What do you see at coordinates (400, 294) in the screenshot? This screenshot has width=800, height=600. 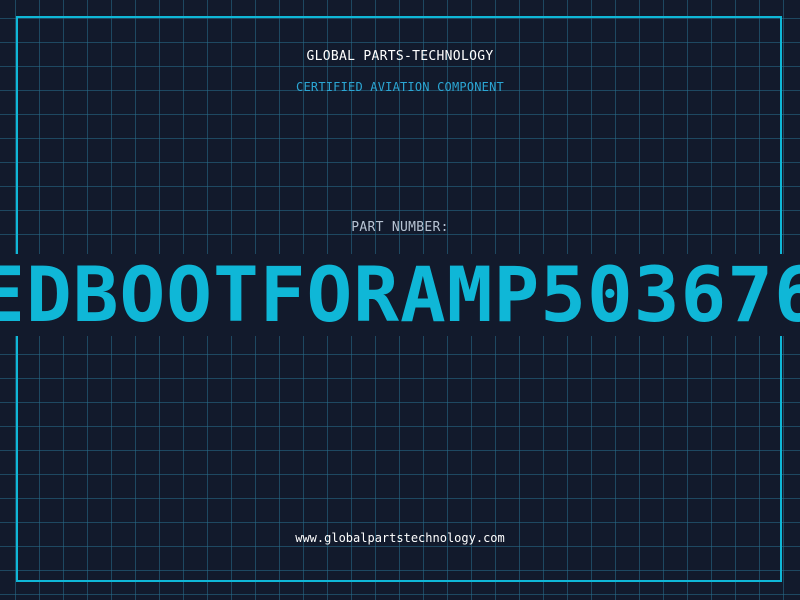 I see `part-number-value: EDBOOTFORAMP503676` at bounding box center [400, 294].